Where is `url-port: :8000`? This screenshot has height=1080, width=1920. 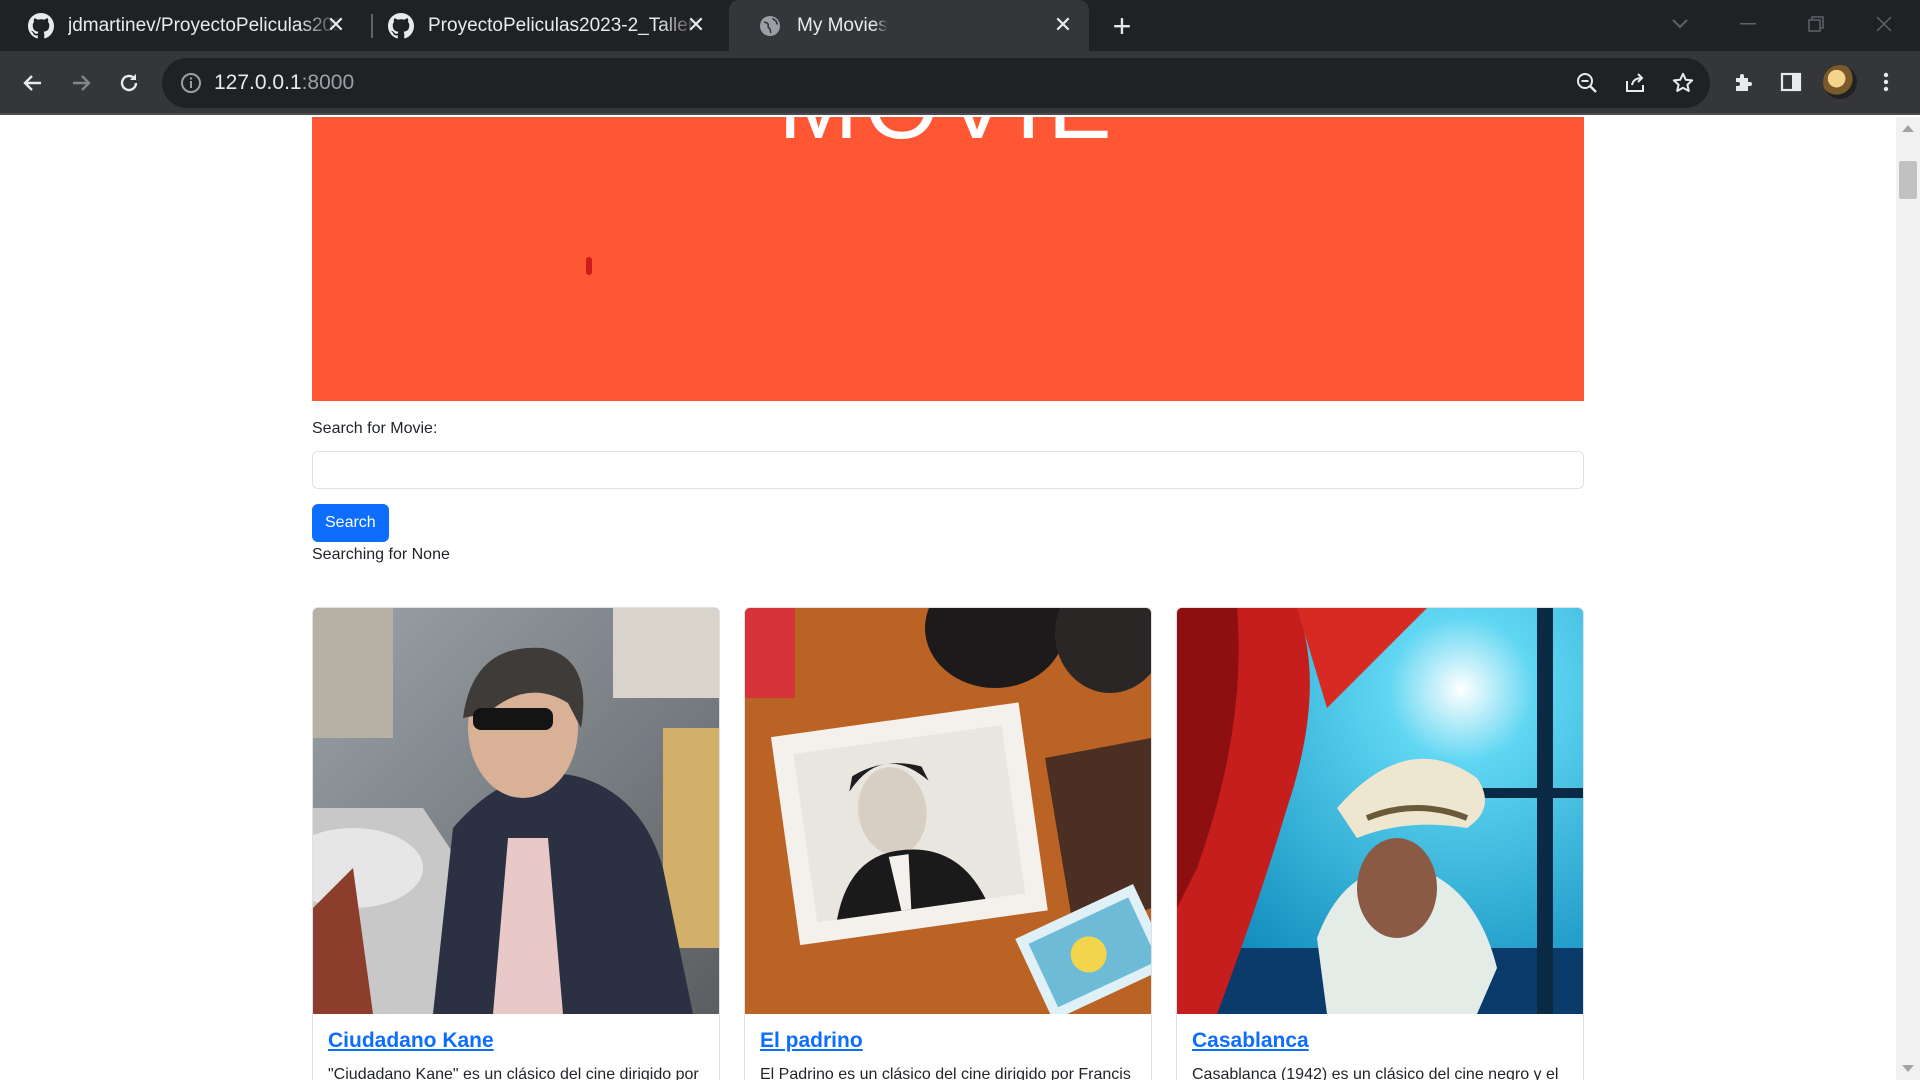 url-port: :8000 is located at coordinates (328, 82).